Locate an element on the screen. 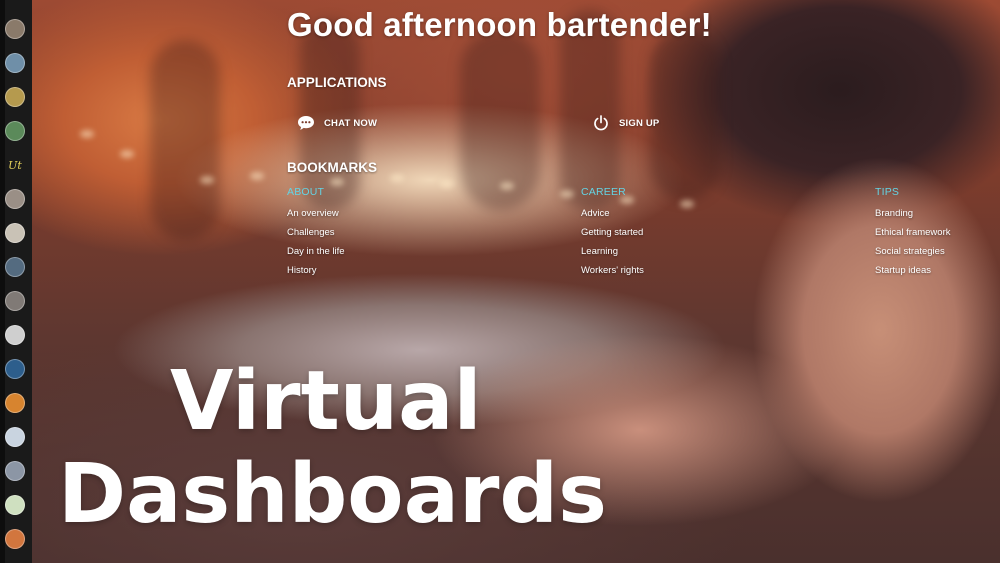  bookmark-link-advice: Advice is located at coordinates (681, 217).